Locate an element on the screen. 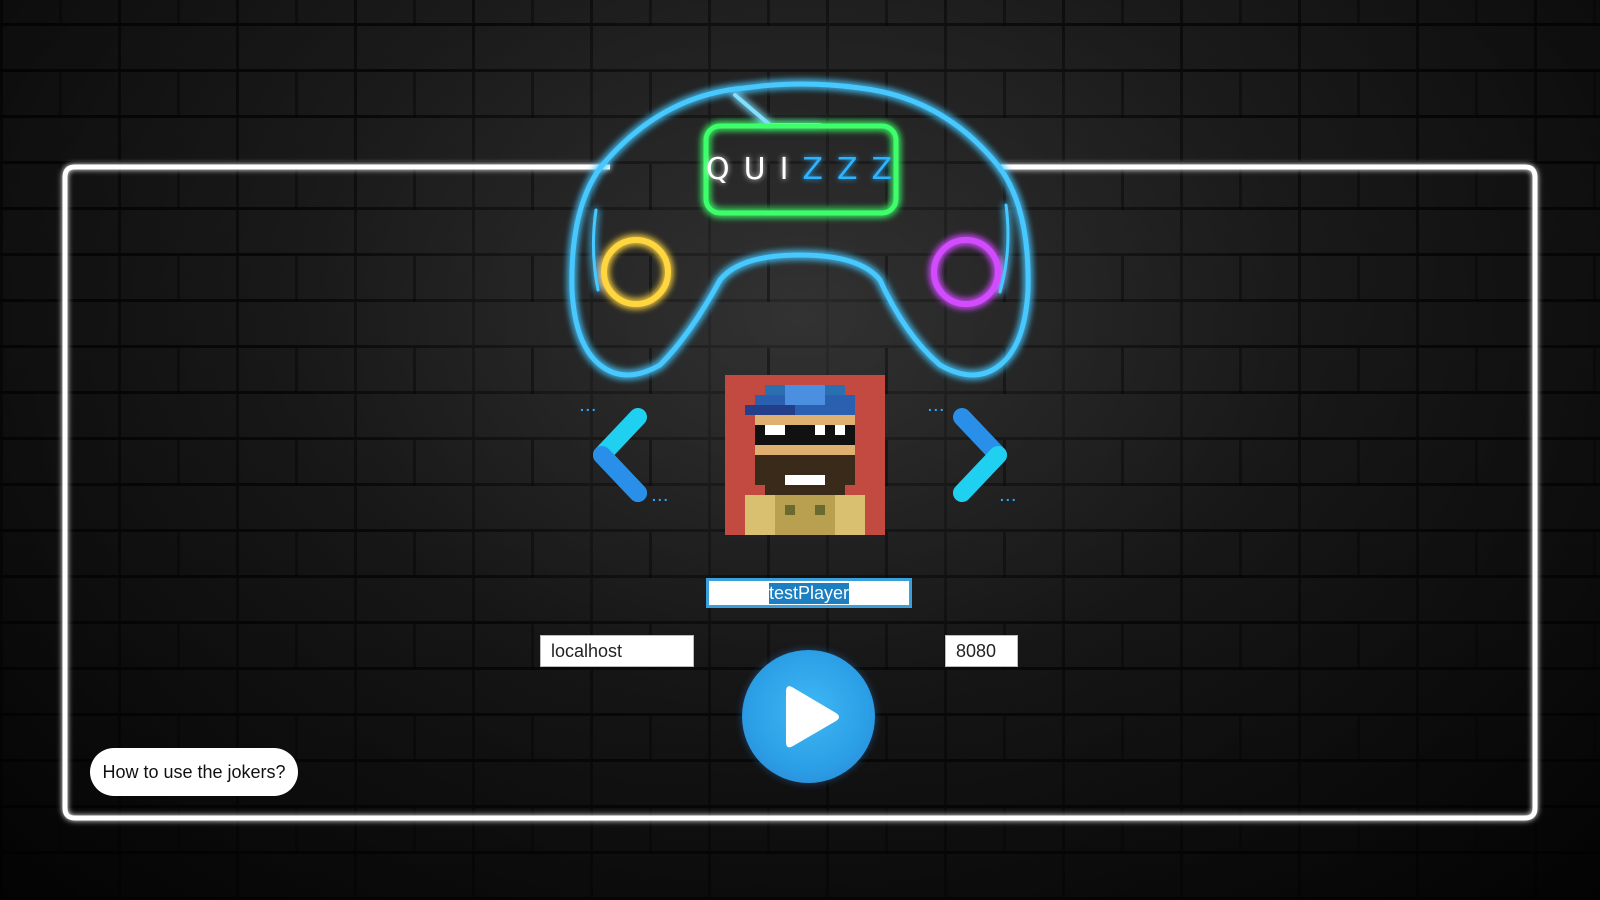 The height and width of the screenshot is (900, 1600). right-ring is located at coordinates (966, 272).